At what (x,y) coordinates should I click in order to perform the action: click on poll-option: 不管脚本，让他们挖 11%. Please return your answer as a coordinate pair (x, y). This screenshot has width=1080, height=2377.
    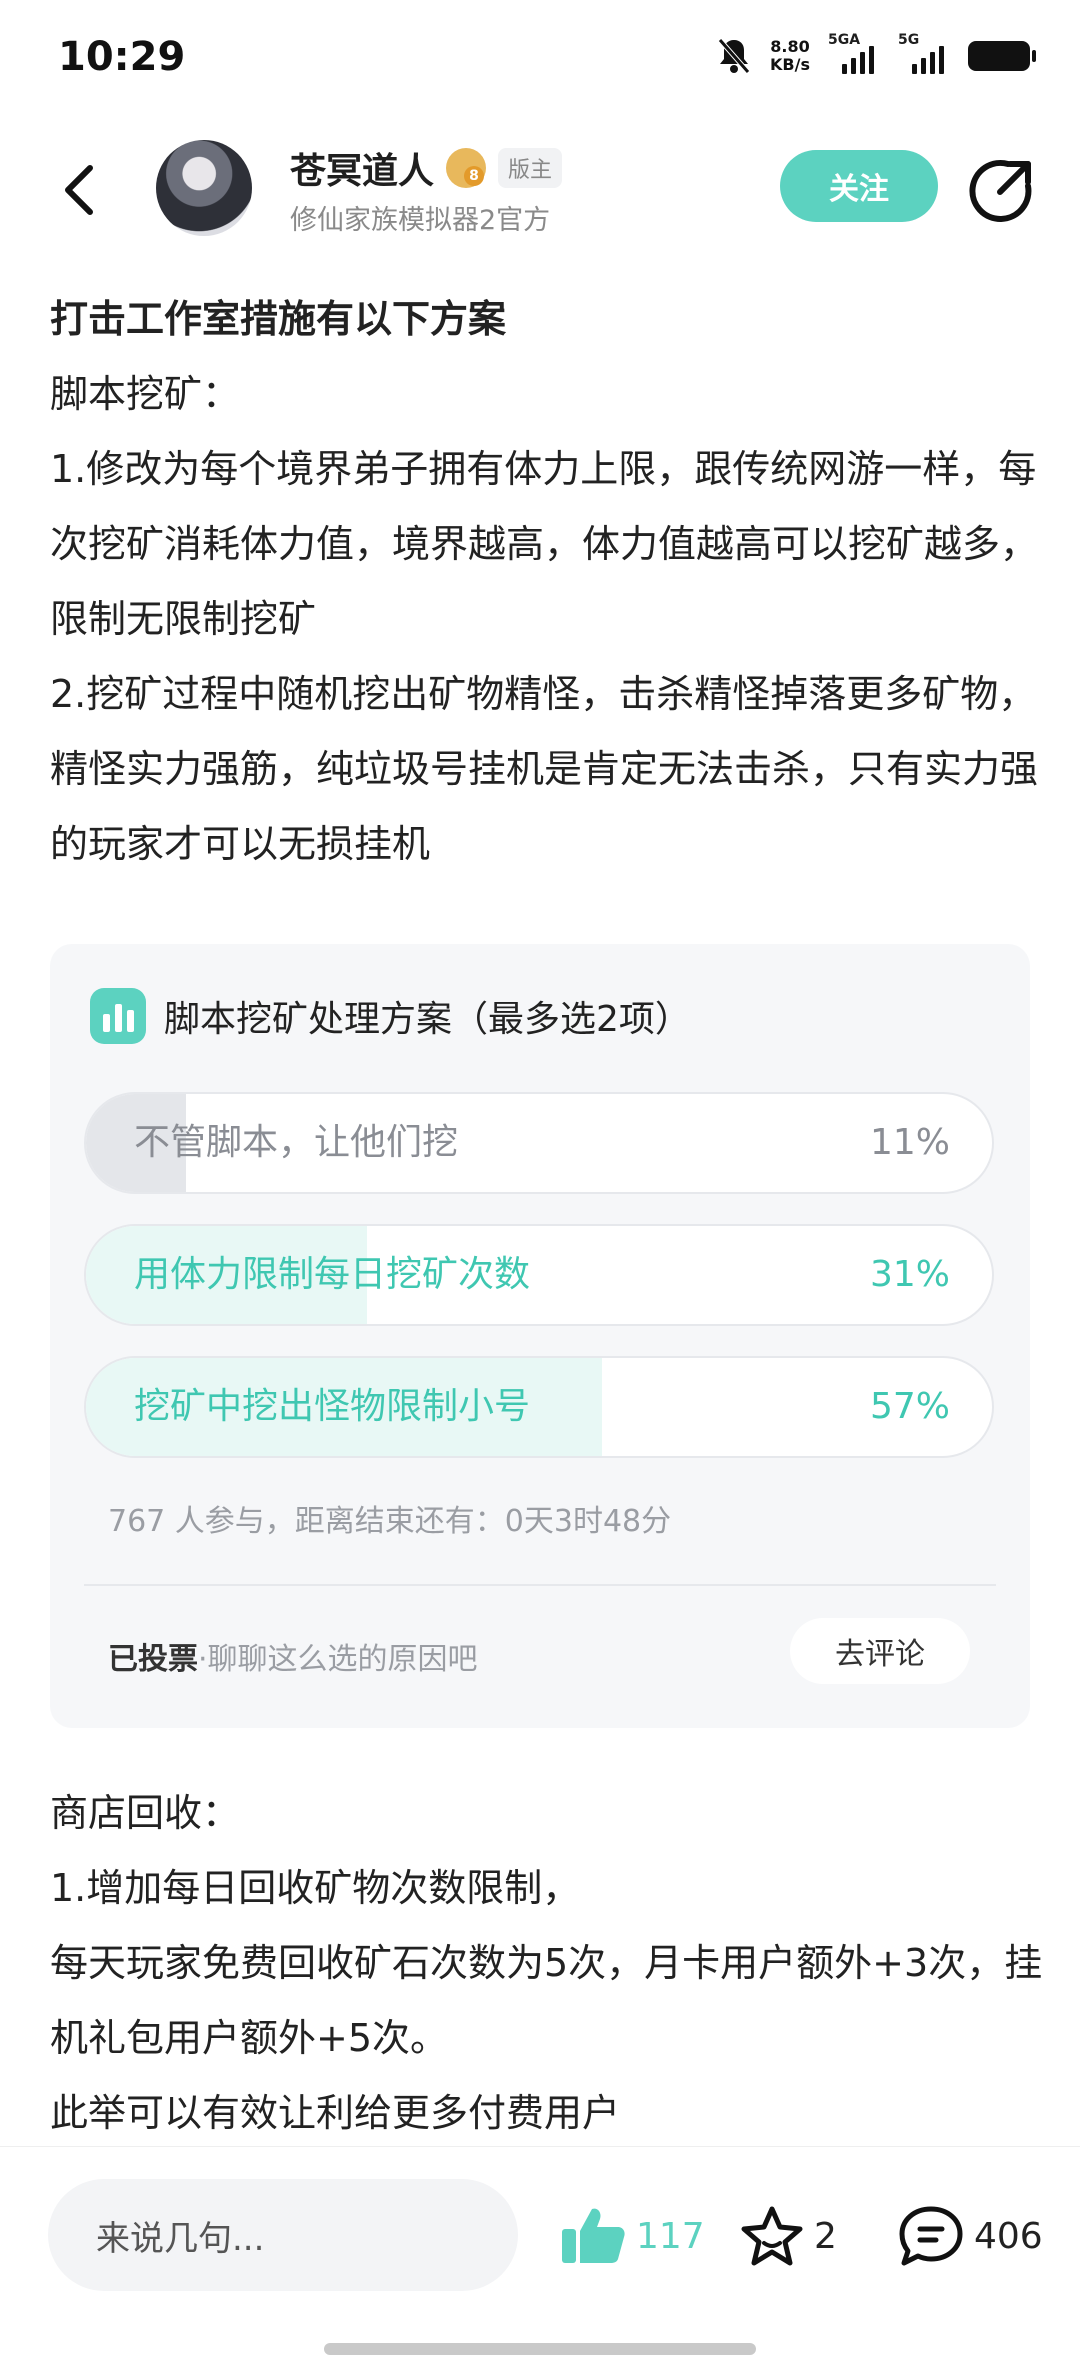
    Looking at the image, I should click on (539, 1143).